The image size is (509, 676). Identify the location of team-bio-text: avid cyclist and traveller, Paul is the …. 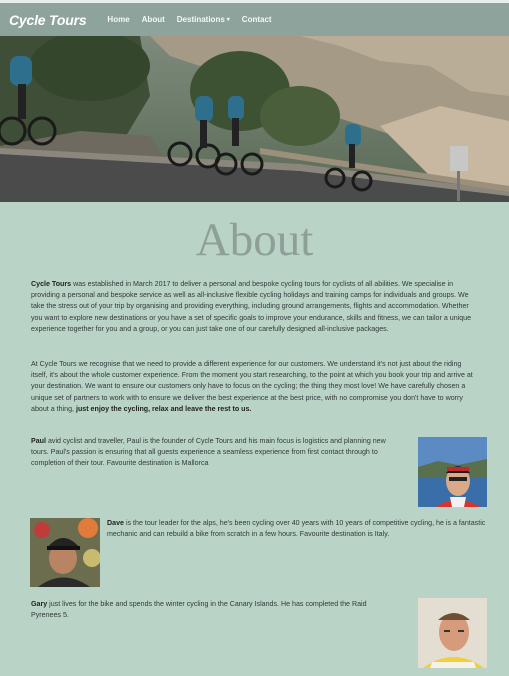
(208, 452).